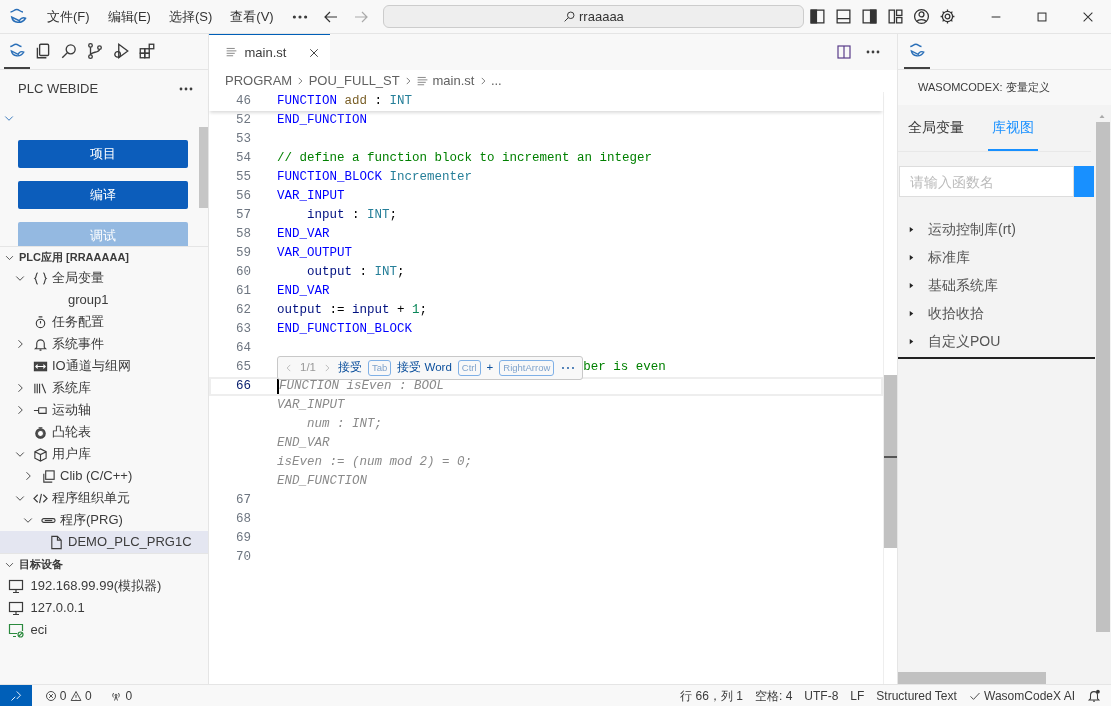 This screenshot has width=1111, height=706. What do you see at coordinates (278, 386) in the screenshot?
I see `text-cursor` at bounding box center [278, 386].